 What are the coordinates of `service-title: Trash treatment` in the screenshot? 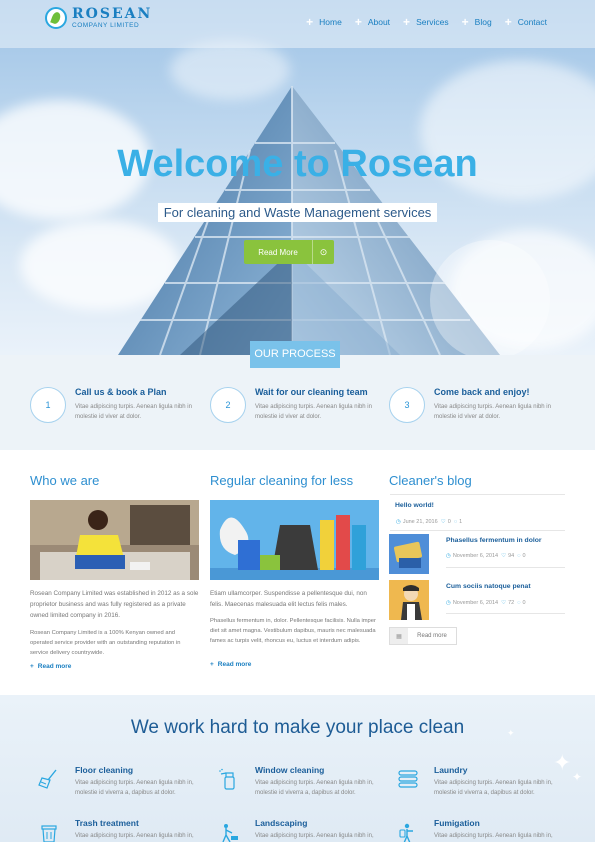 It's located at (107, 823).